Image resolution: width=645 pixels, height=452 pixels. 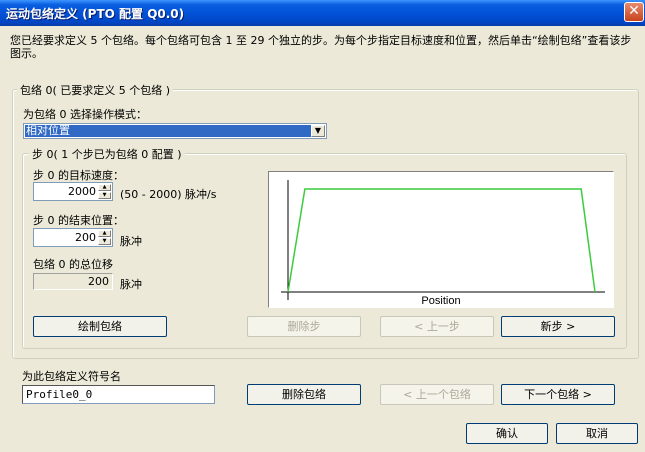 I want to click on total-displacement-label: 包络 0 的总位移, so click(x=73, y=264).